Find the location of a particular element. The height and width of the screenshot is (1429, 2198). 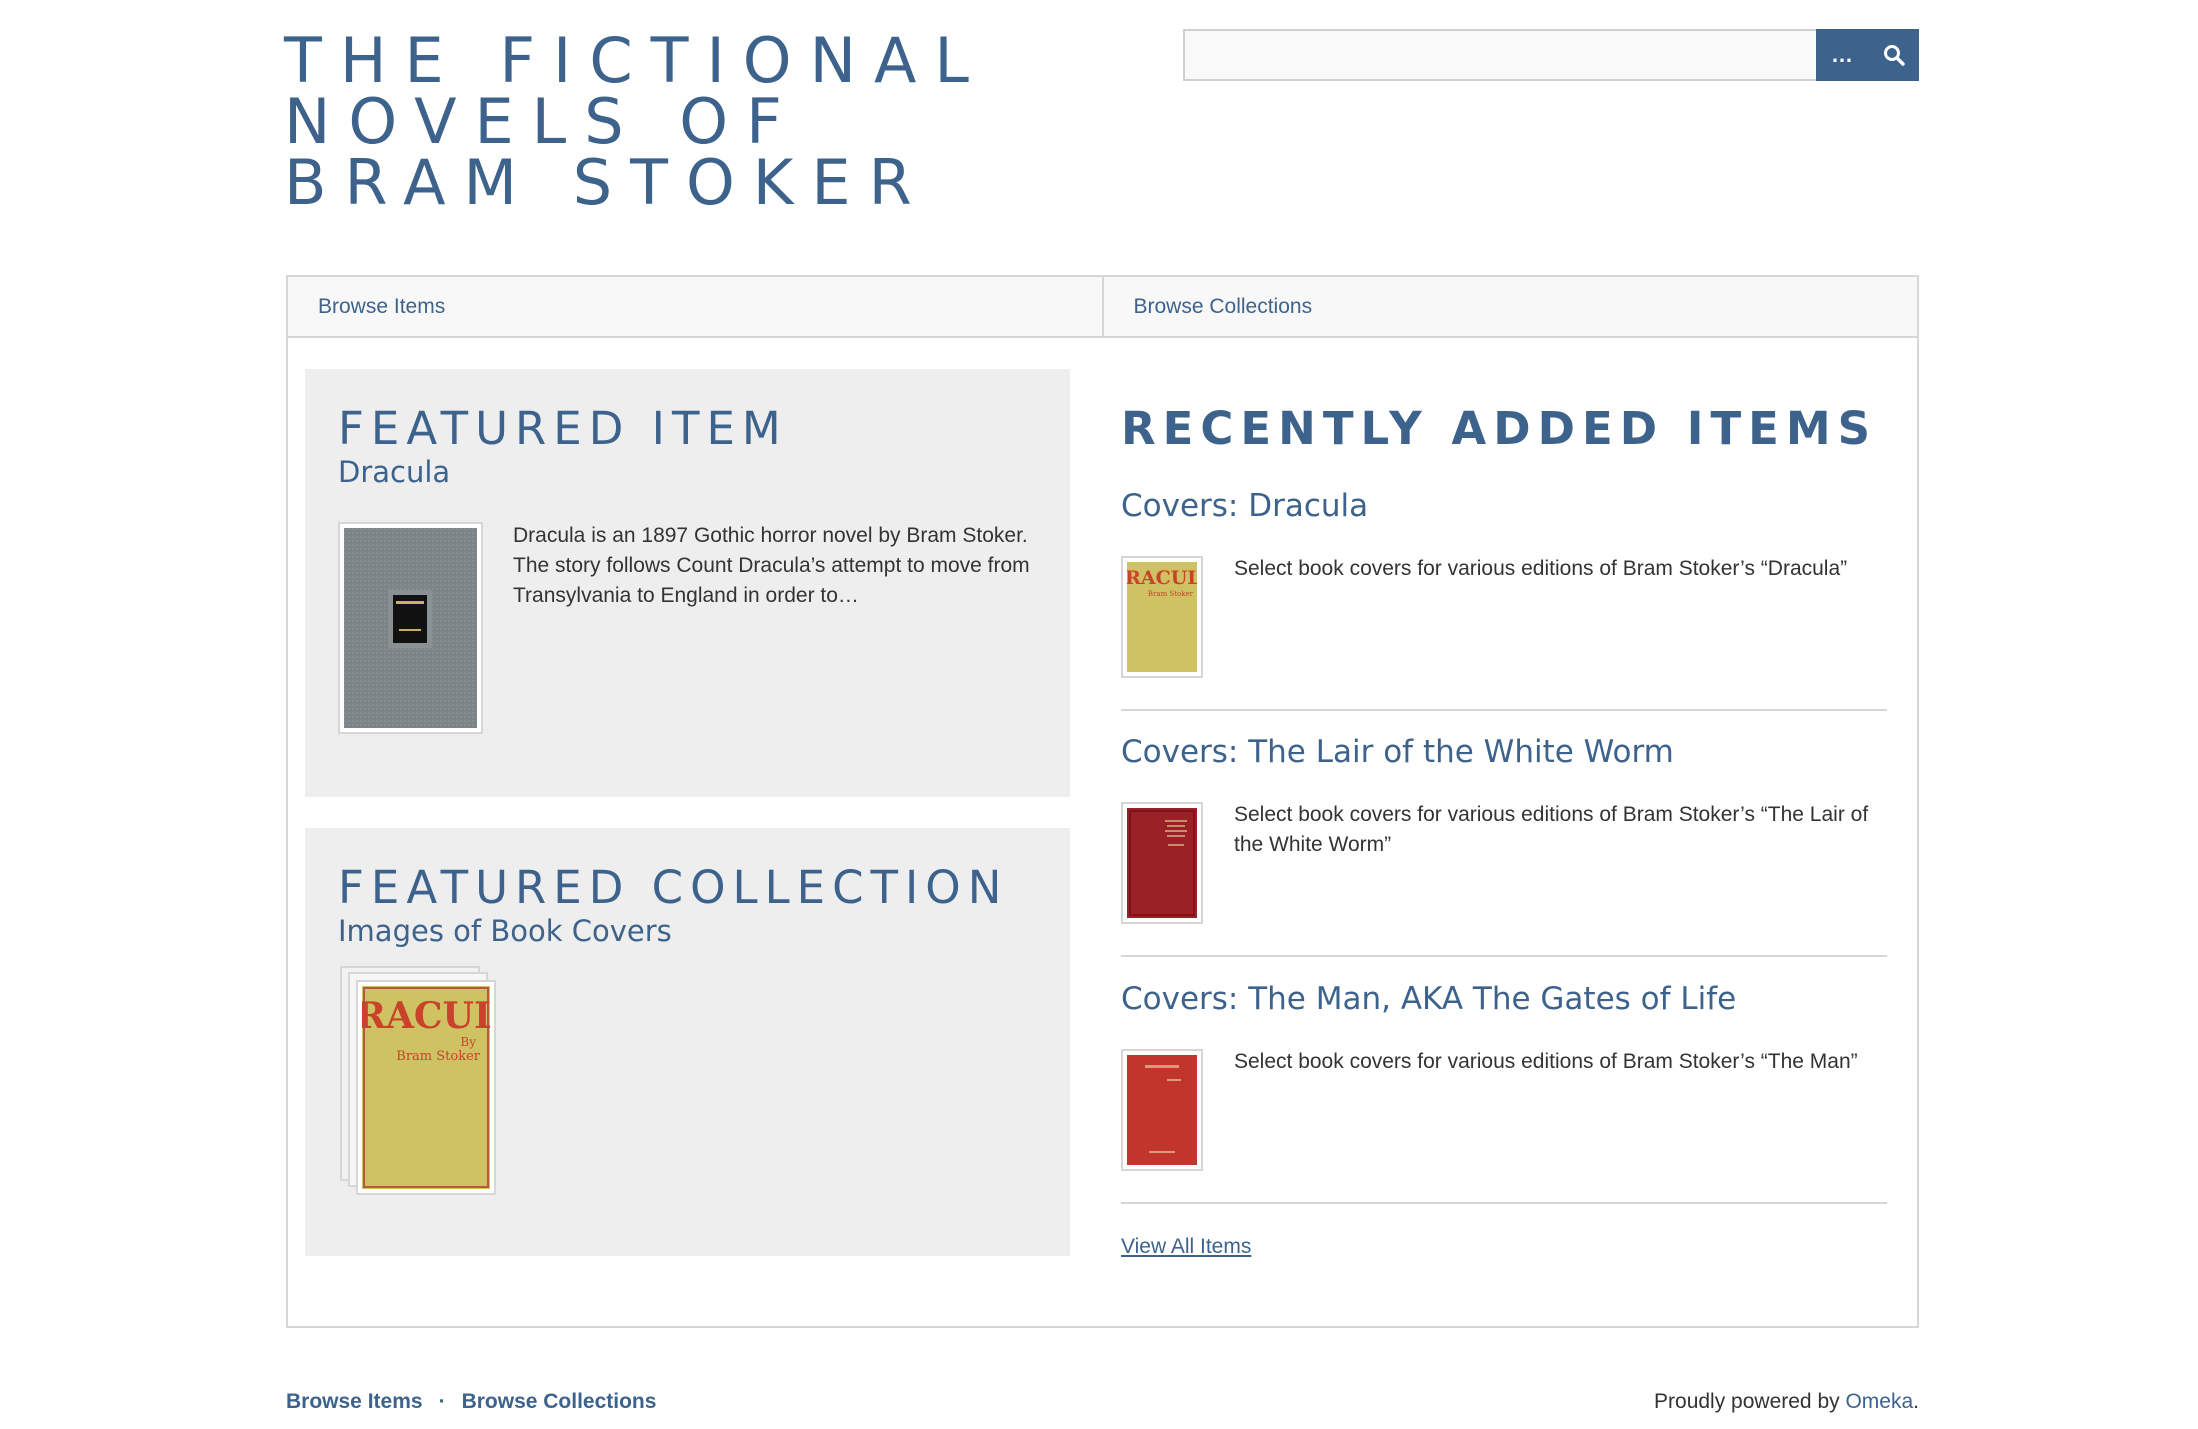

featured-collection-title: Images of Book Covers is located at coordinates (505, 931).